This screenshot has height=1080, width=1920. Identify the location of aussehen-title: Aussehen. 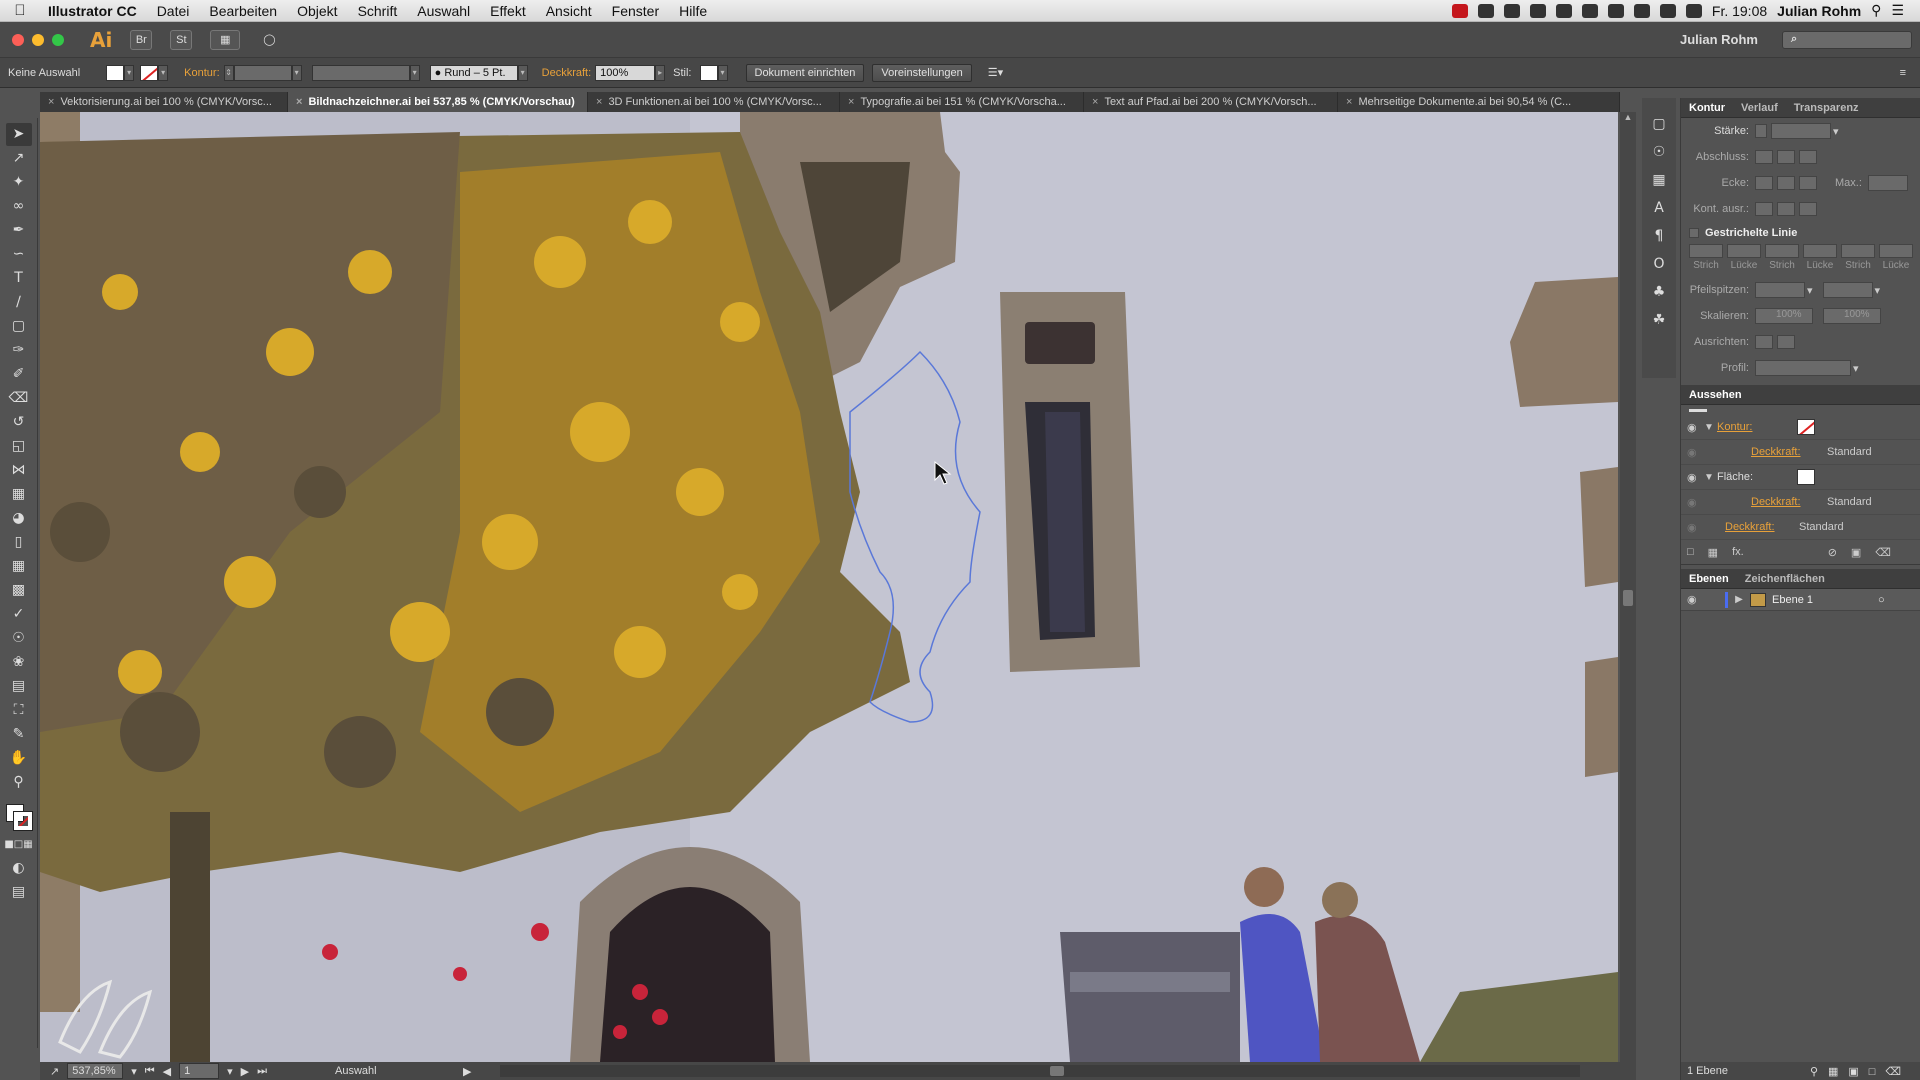
(1715, 395).